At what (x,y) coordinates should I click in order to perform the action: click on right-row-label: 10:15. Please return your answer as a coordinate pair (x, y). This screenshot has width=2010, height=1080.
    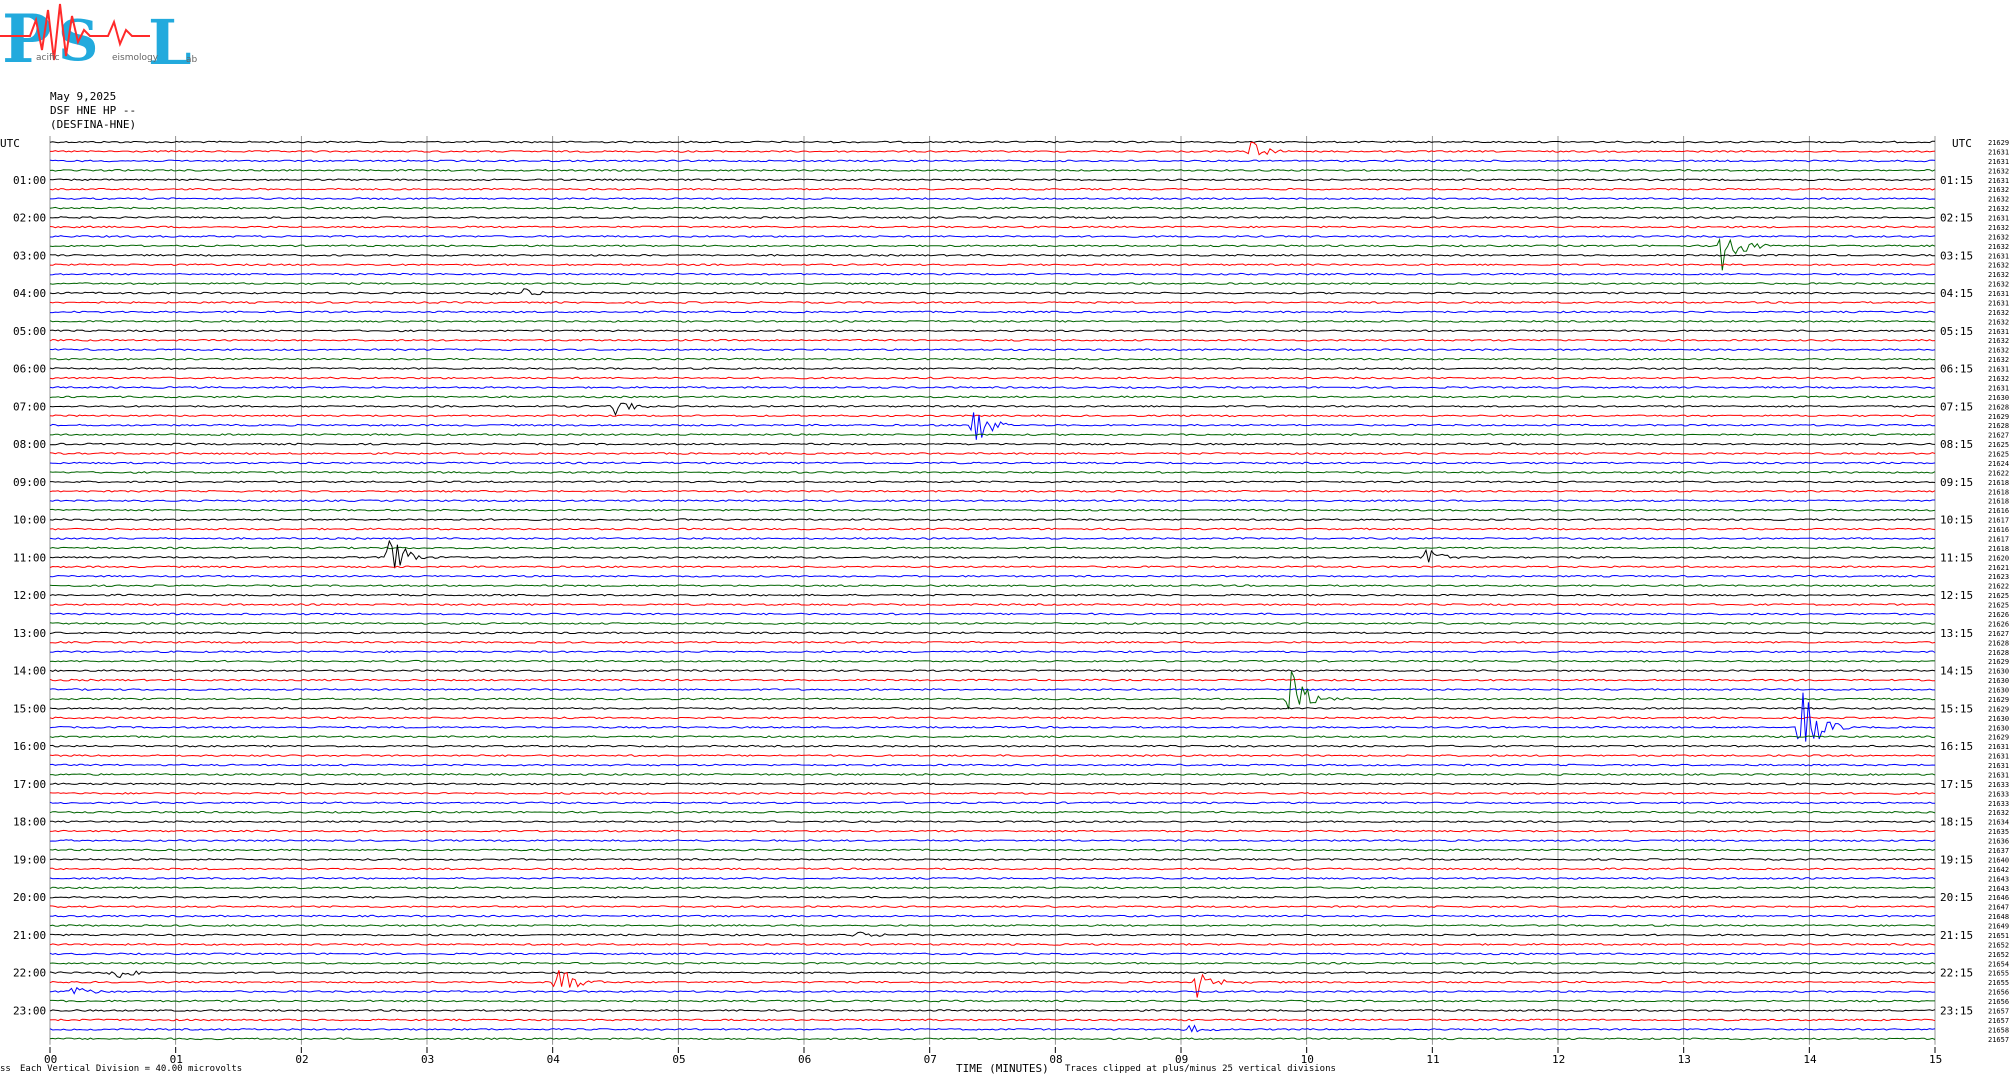
    Looking at the image, I should click on (1956, 520).